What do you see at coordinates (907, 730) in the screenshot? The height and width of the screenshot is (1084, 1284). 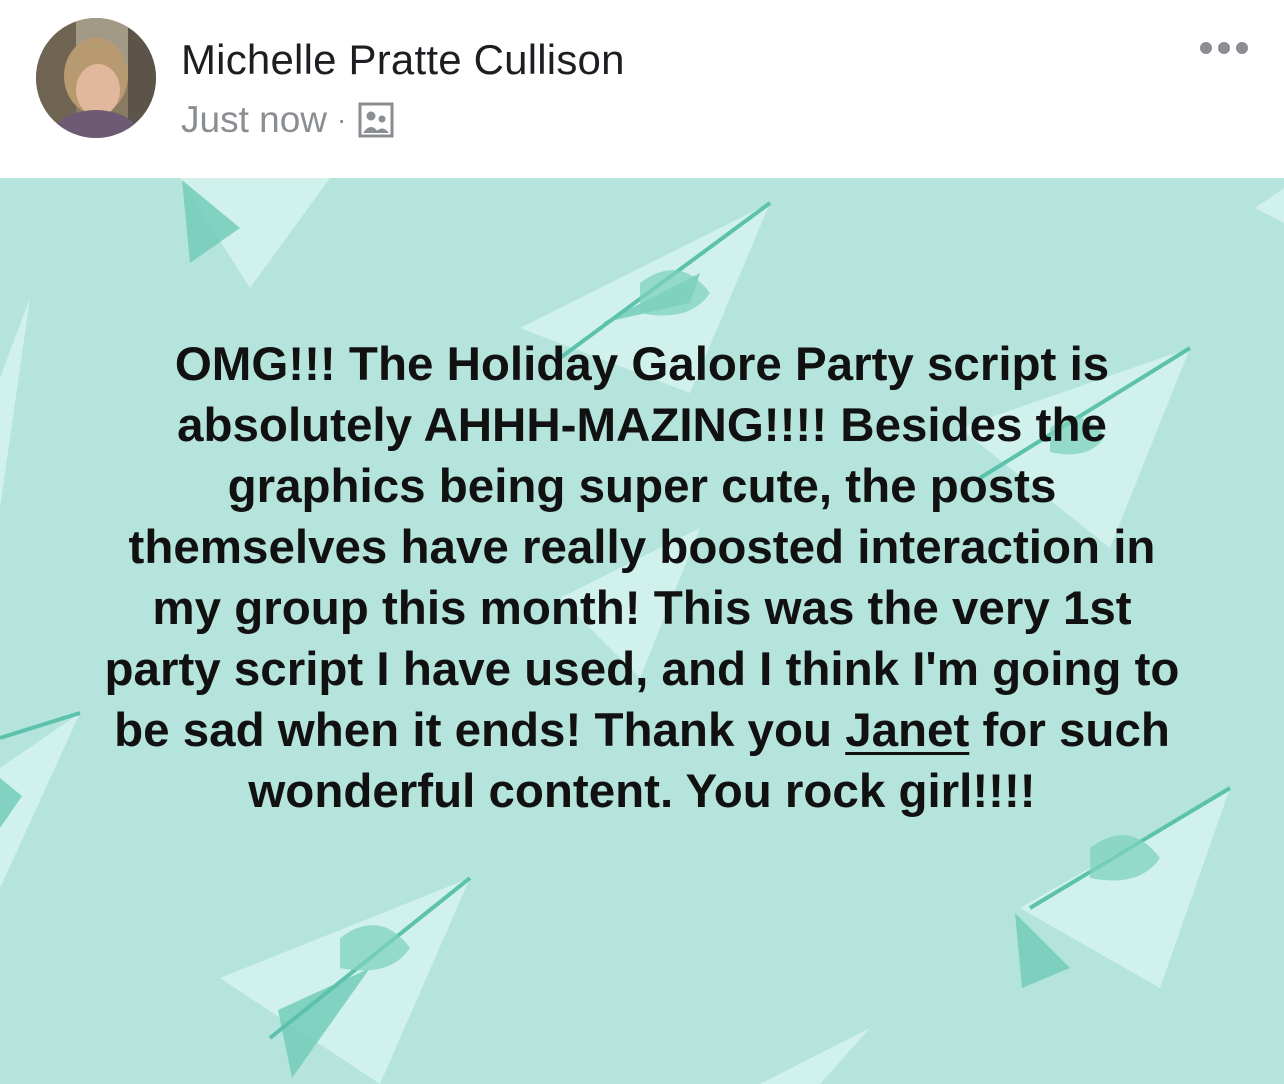 I see `mention-link: Janet` at bounding box center [907, 730].